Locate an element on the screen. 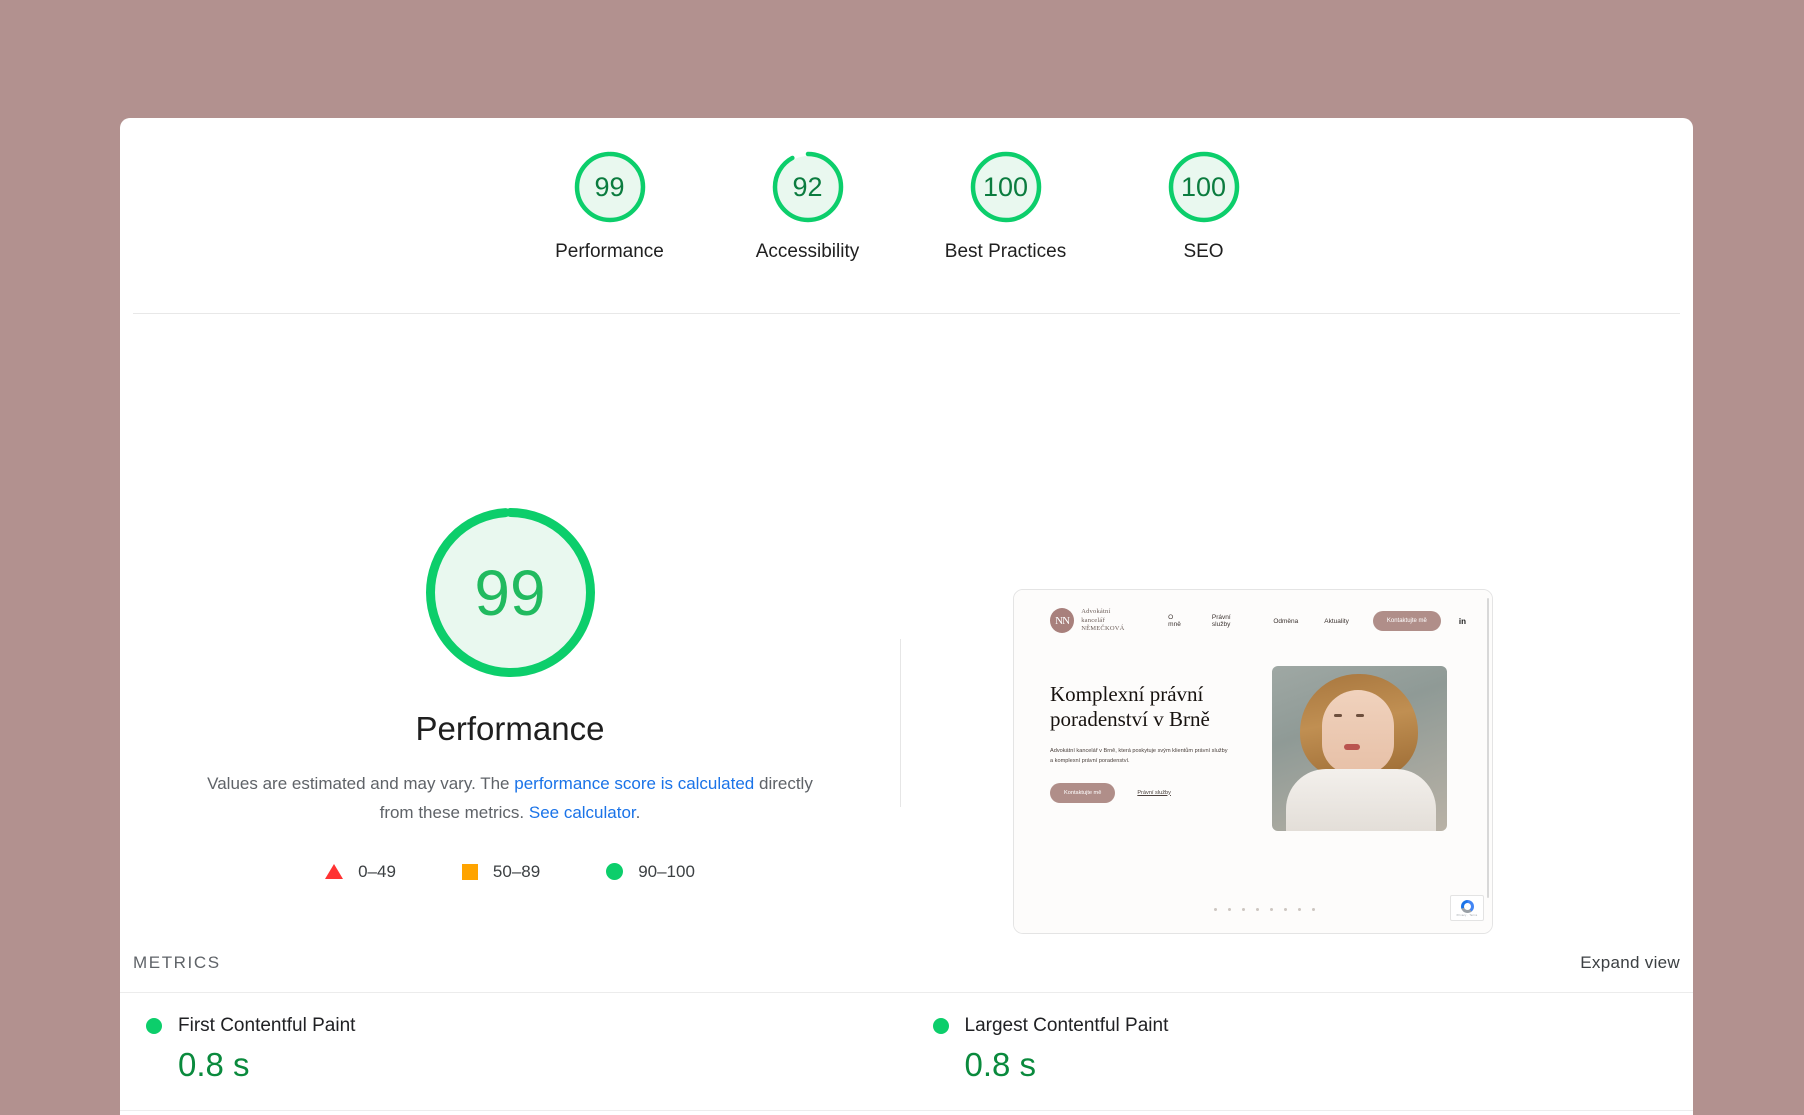 The height and width of the screenshot is (1115, 1804). gauge-ring-seo: 100 is located at coordinates (1204, 187).